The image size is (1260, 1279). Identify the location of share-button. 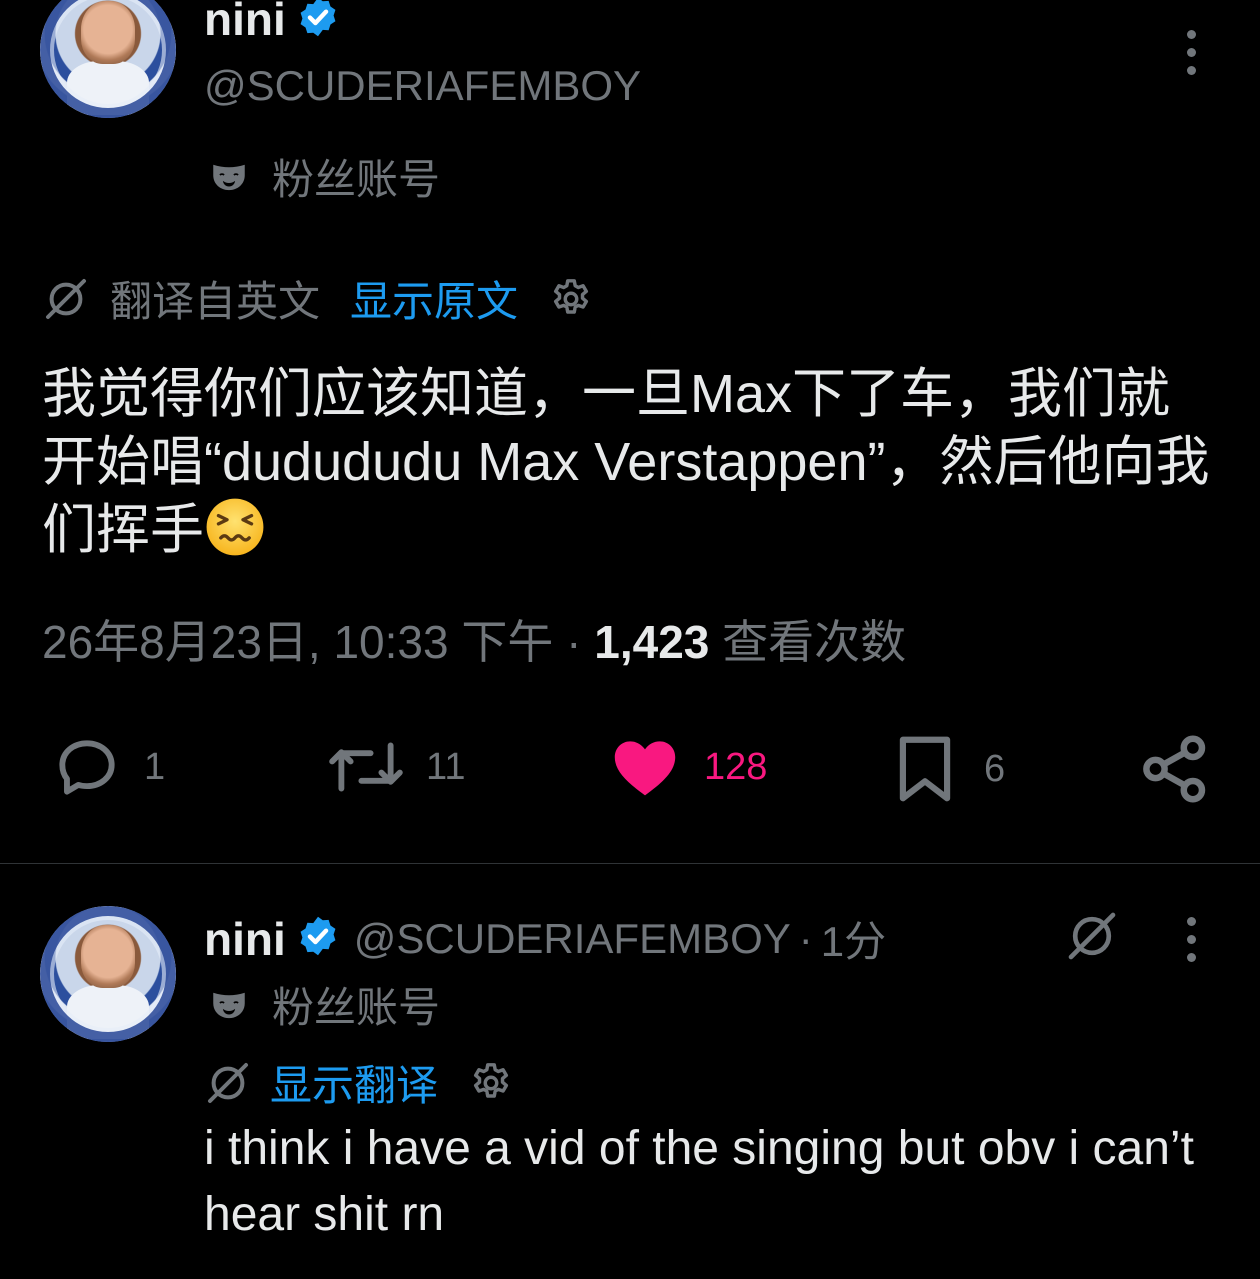
(1175, 769).